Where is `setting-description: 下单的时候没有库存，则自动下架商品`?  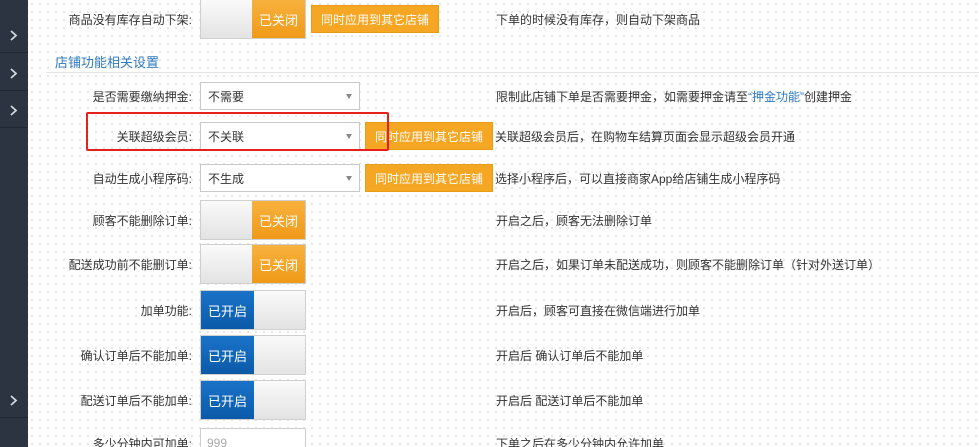
setting-description: 下单的时候没有库存，则自动下架商品 is located at coordinates (598, 19).